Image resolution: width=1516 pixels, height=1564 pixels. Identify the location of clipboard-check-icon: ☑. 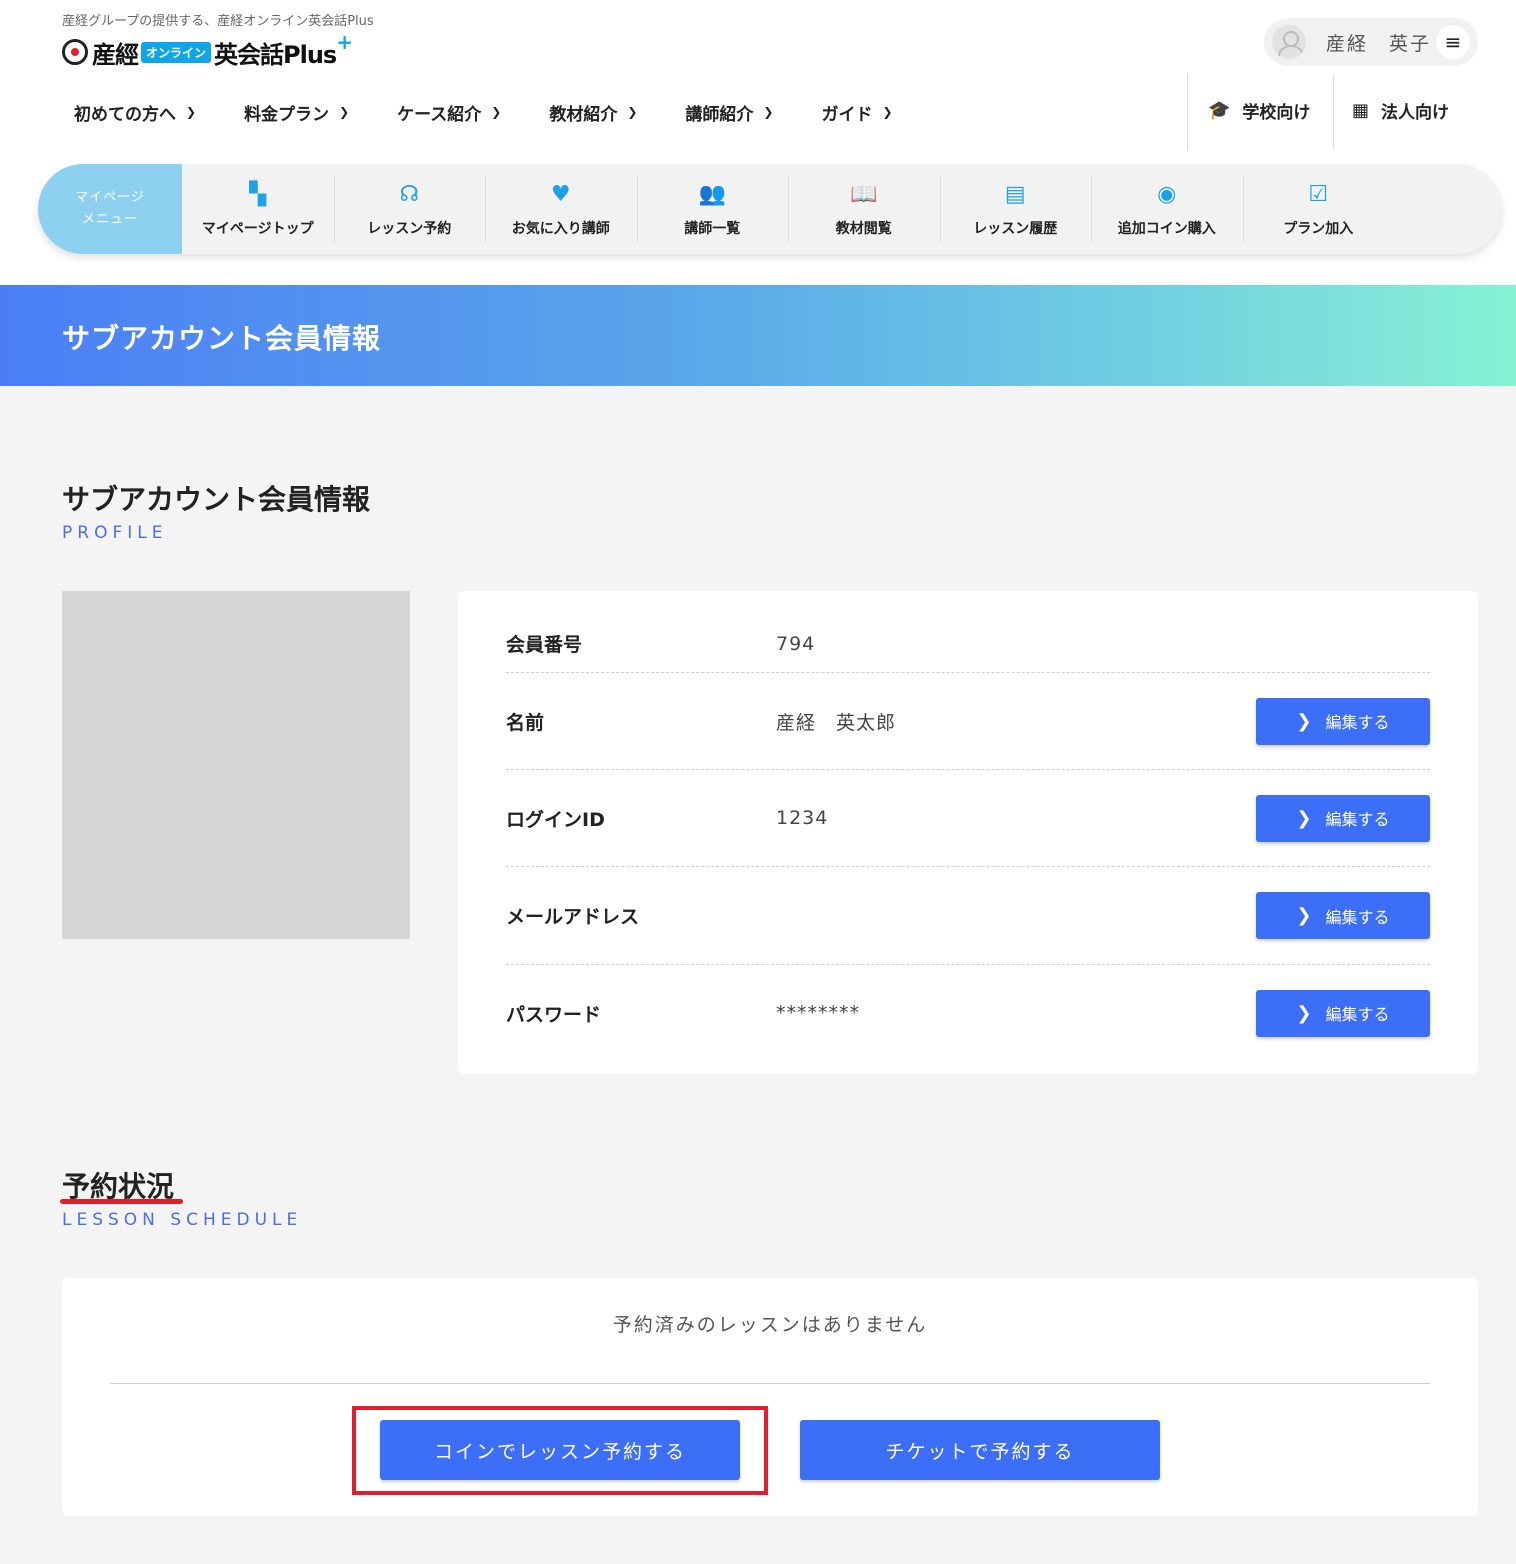
(1318, 194).